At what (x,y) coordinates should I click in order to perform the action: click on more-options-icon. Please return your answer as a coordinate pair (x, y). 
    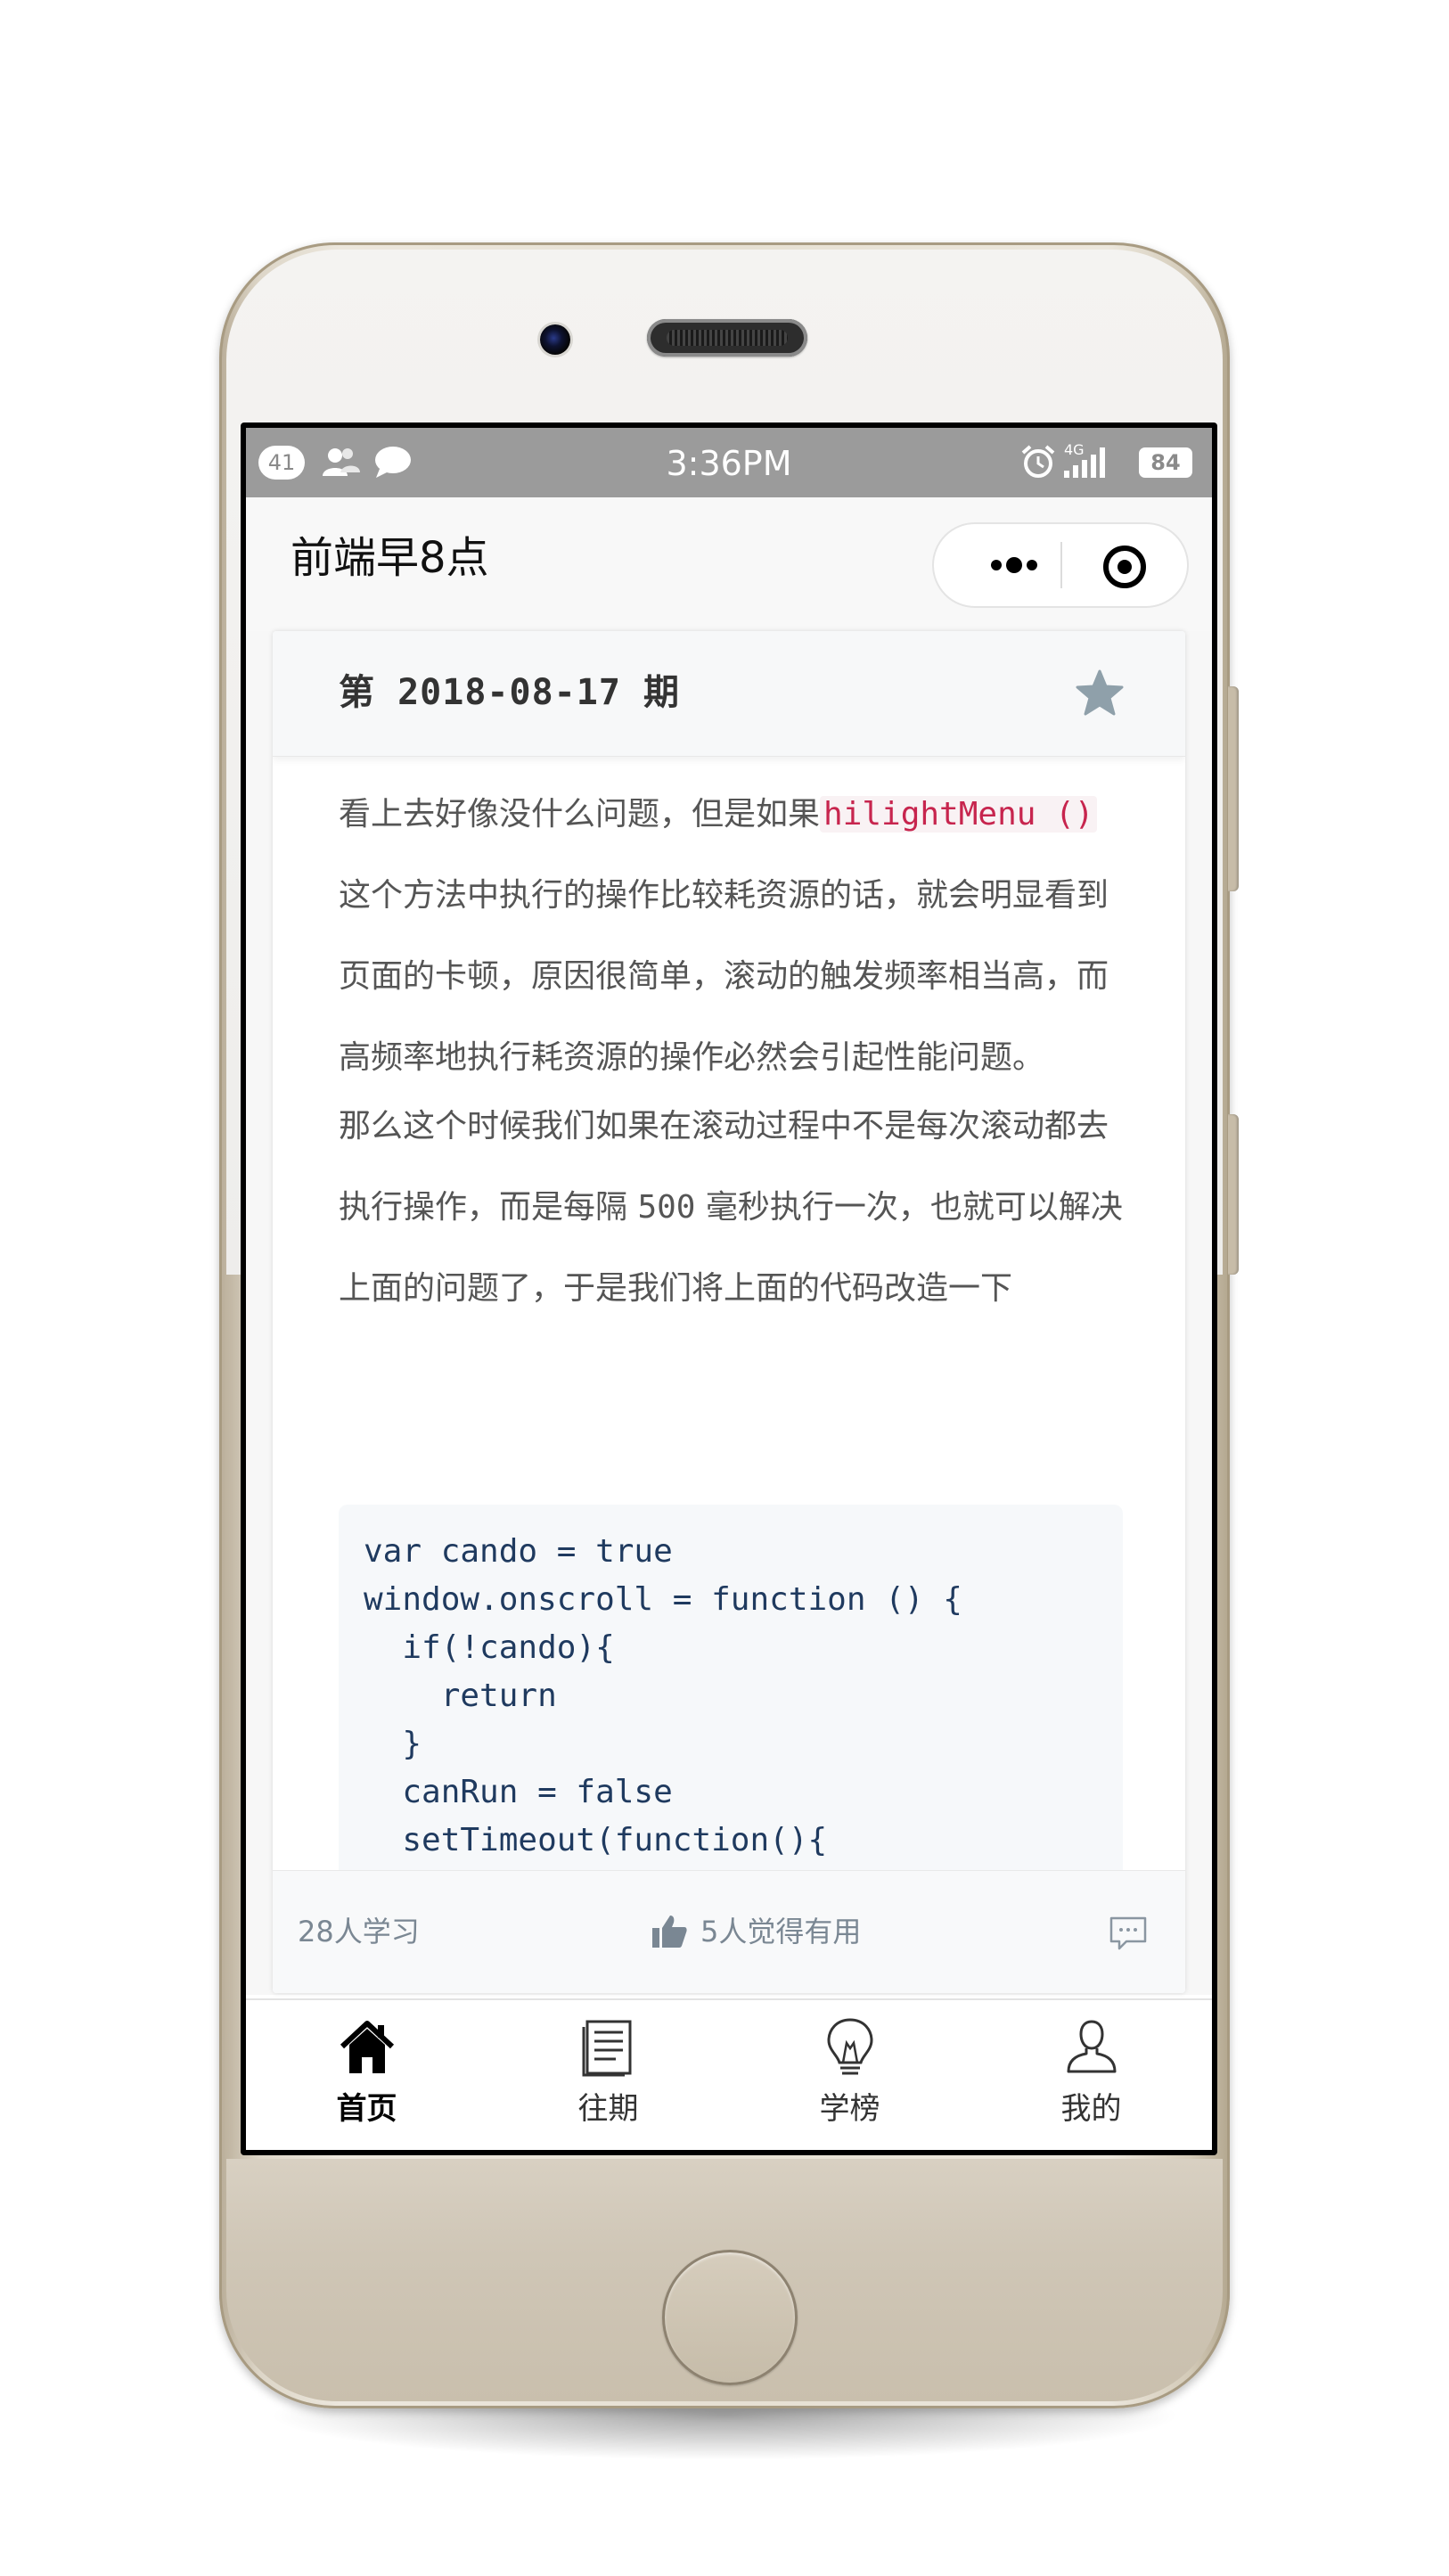
    Looking at the image, I should click on (1015, 565).